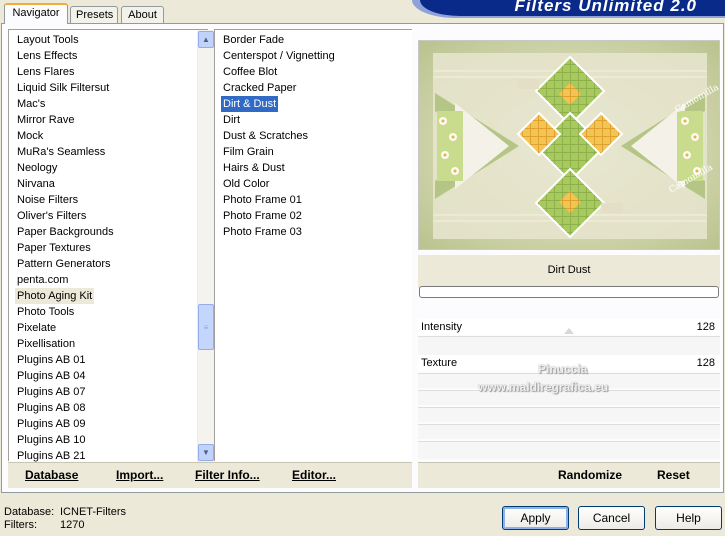 This screenshot has width=725, height=536. Describe the element at coordinates (569, 363) in the screenshot. I see `param-texture: Texture 128` at that location.